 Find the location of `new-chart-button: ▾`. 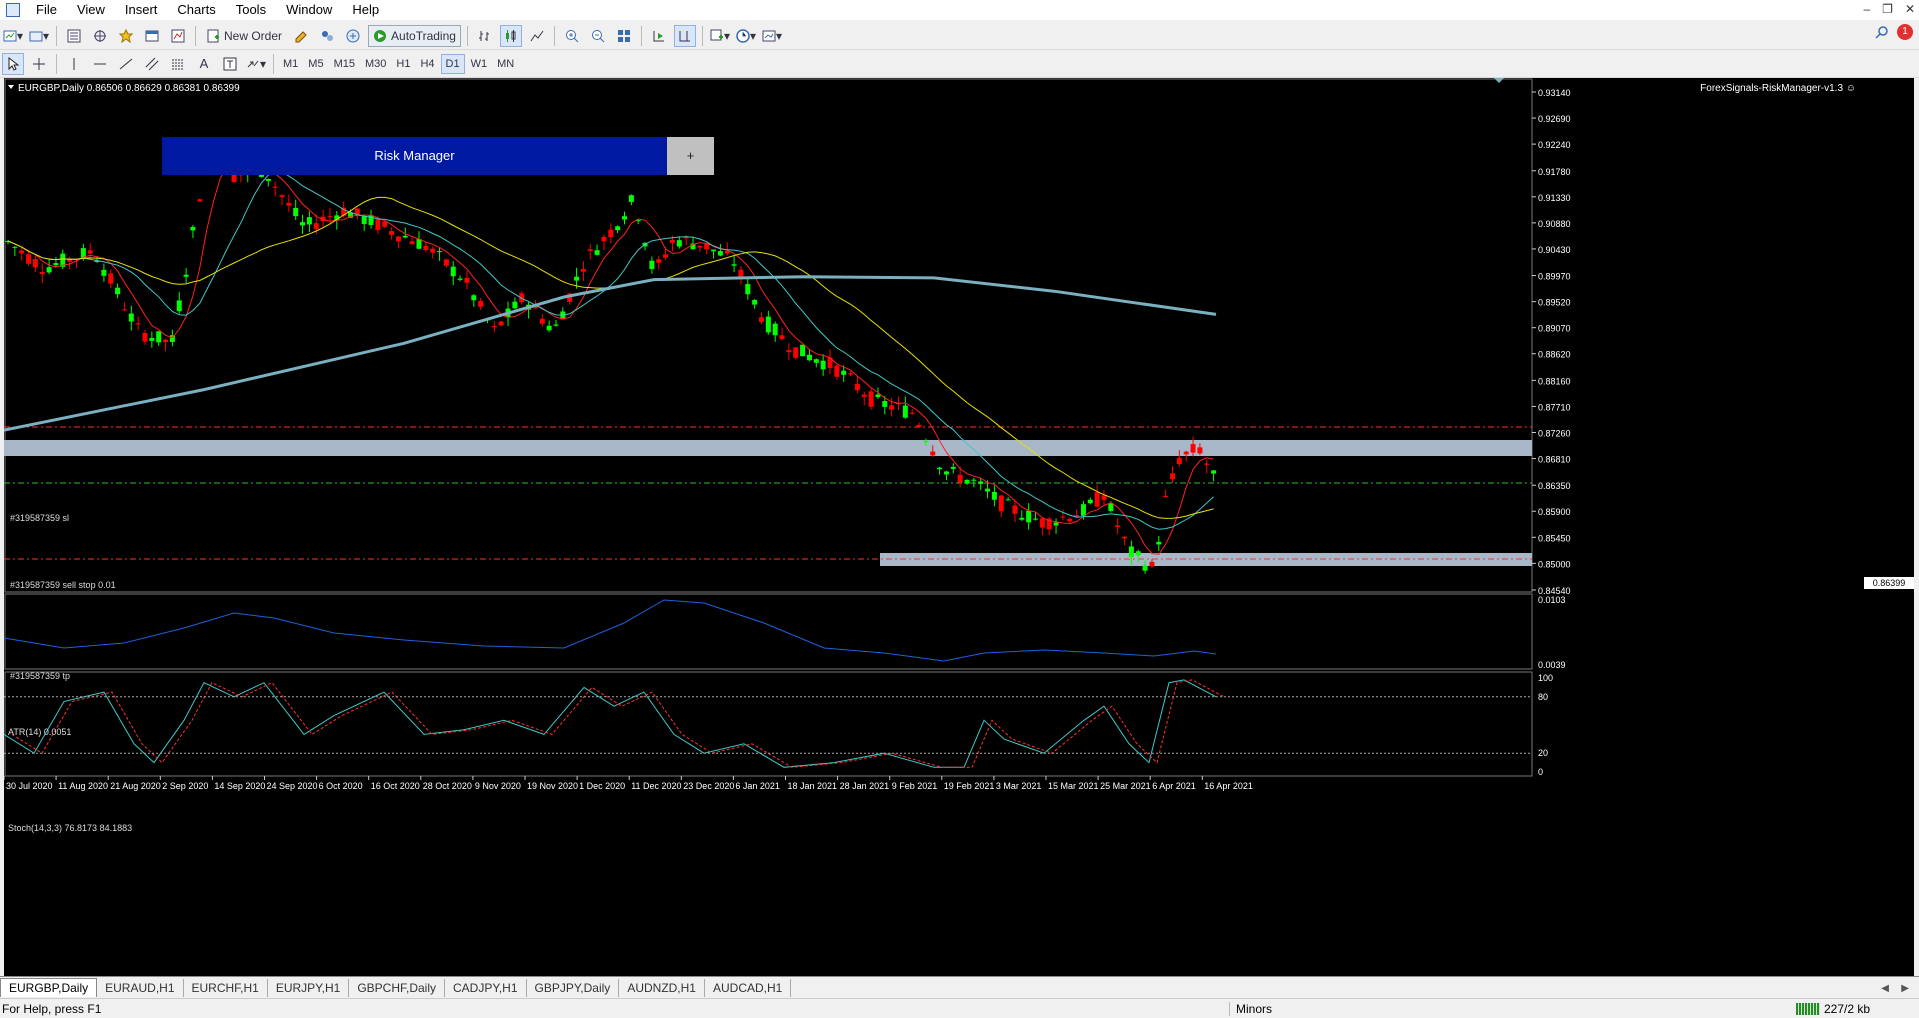

new-chart-button: ▾ is located at coordinates (13, 36).